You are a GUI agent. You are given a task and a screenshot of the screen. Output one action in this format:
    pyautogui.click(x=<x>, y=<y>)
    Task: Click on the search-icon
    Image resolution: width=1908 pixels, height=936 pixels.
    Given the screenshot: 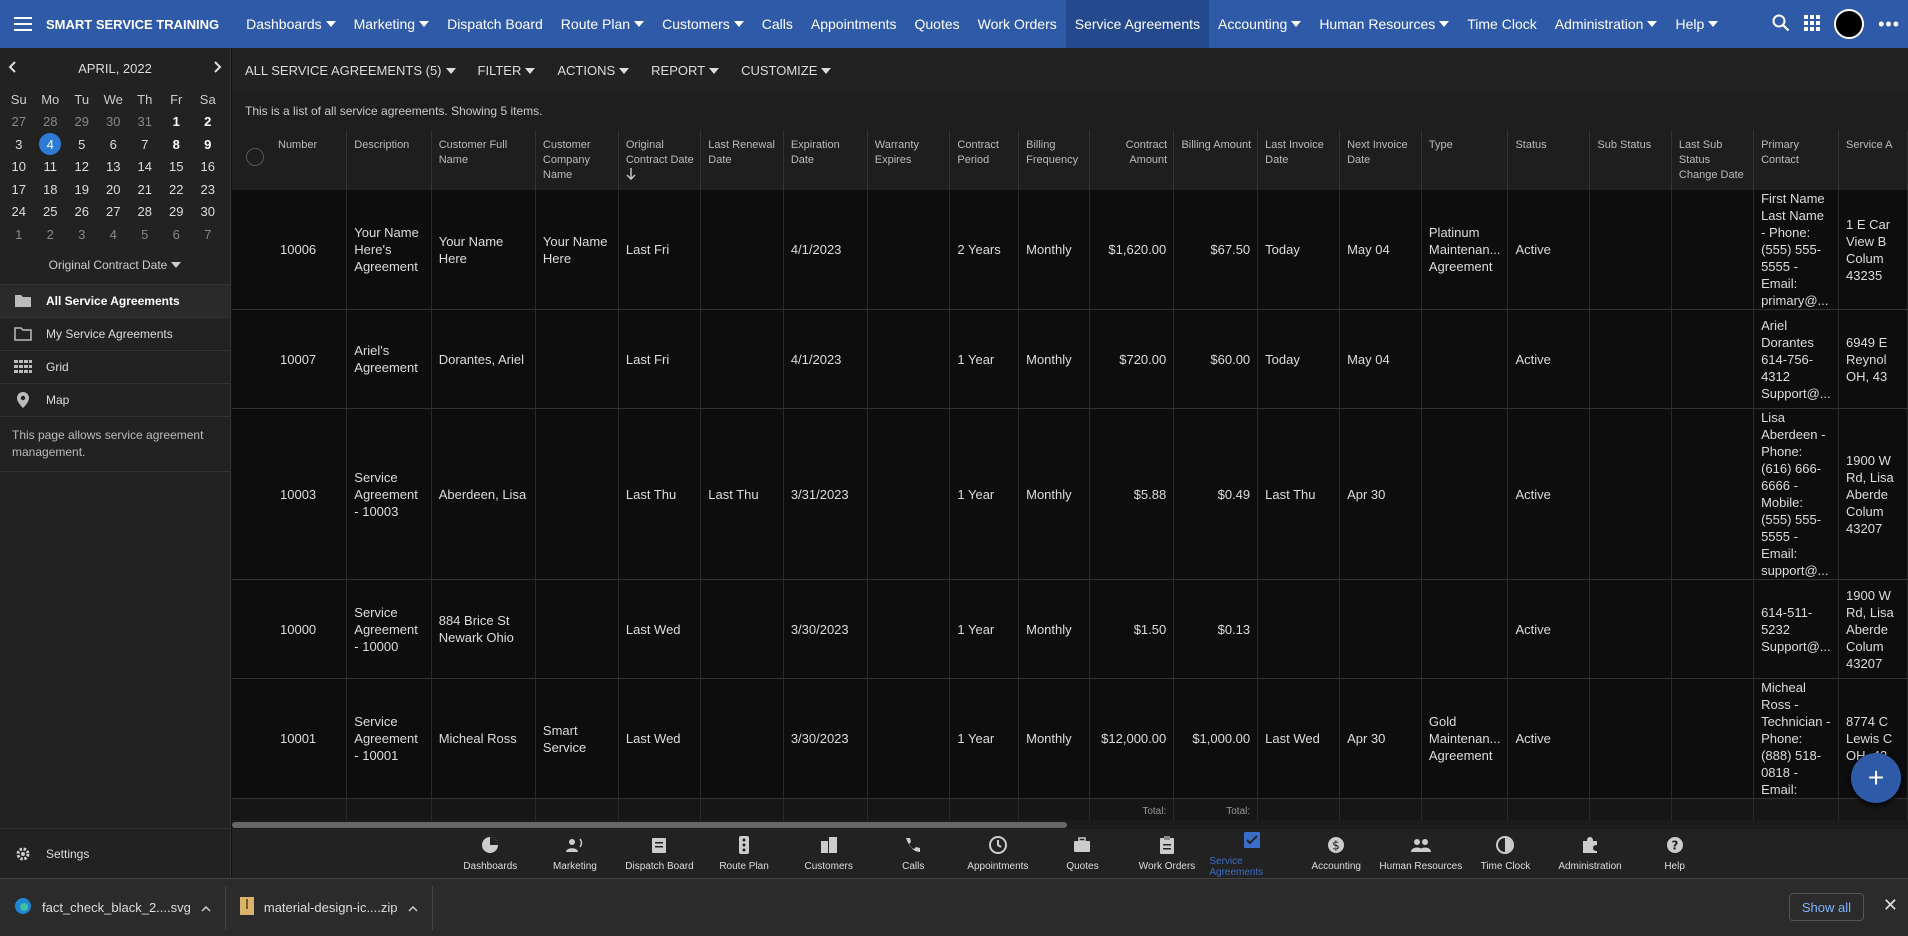 What is the action you would take?
    pyautogui.click(x=1781, y=24)
    